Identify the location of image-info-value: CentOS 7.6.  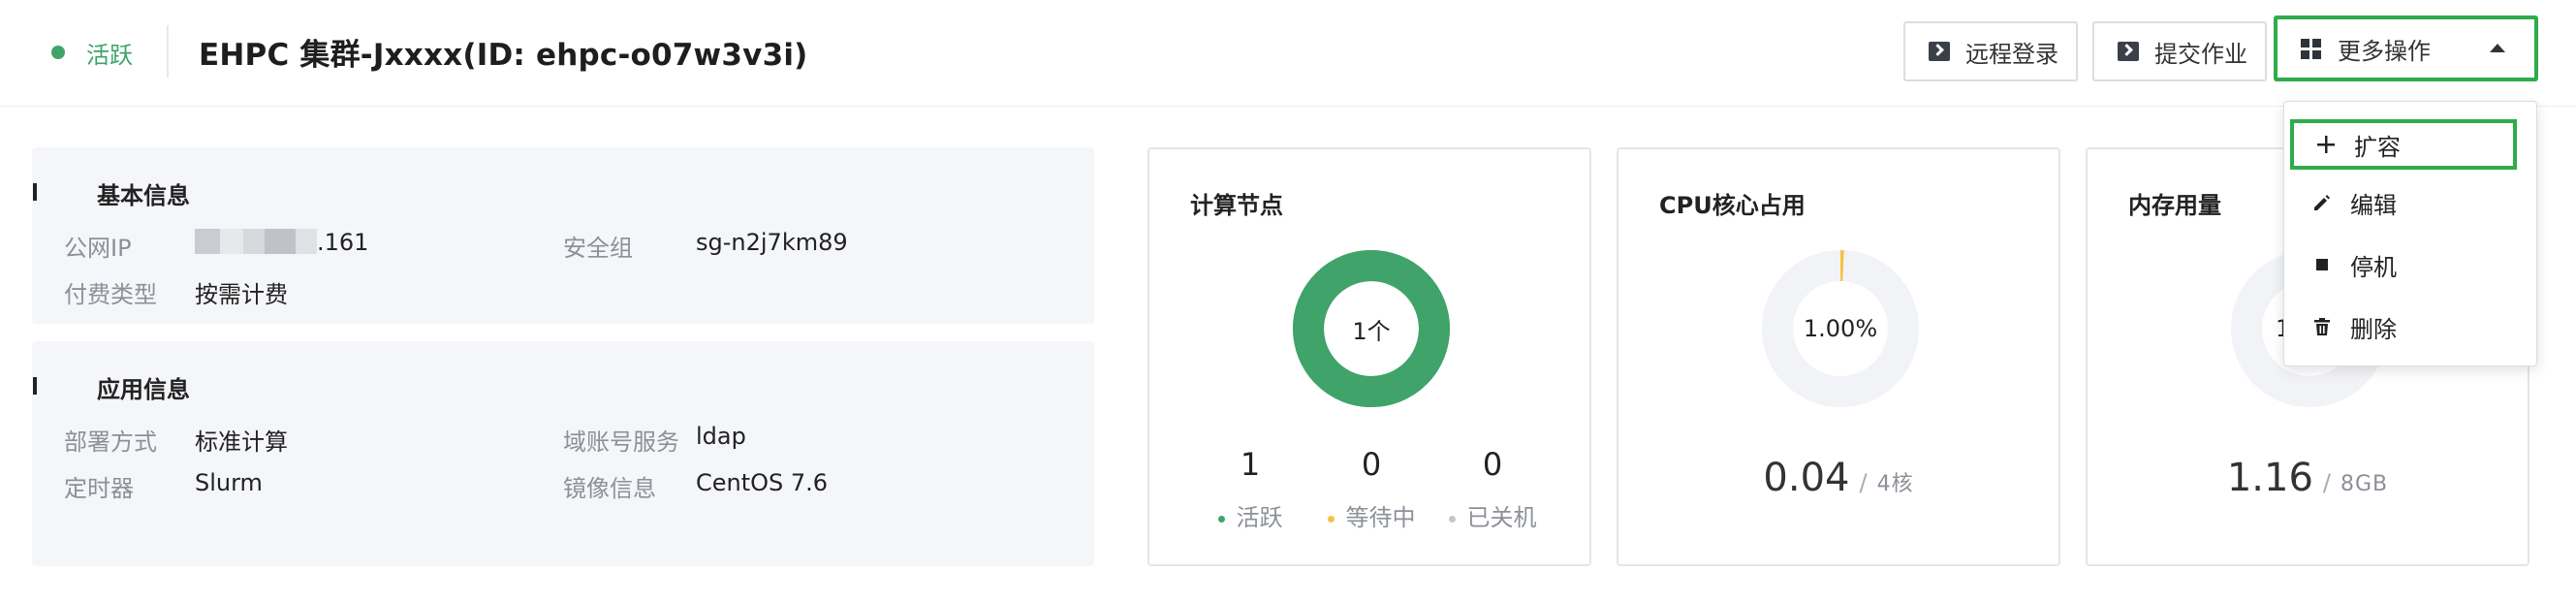
(762, 482).